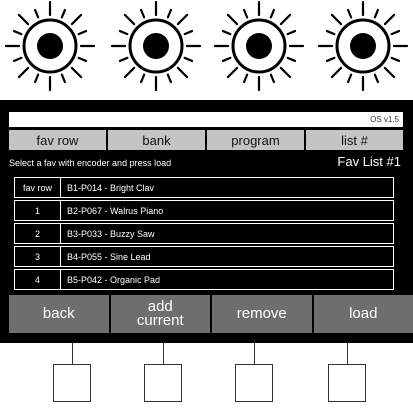 This screenshot has width=413, height=411. I want to click on fav-row-label: fav row, so click(38, 187).